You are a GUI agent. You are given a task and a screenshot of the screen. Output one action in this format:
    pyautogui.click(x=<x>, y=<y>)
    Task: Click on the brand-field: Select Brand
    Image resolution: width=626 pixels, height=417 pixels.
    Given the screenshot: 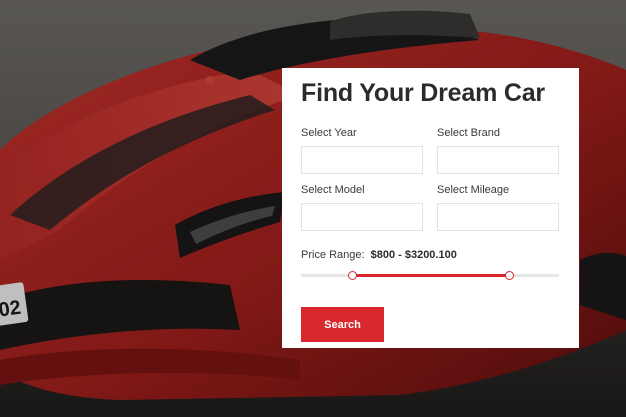 What is the action you would take?
    pyautogui.click(x=498, y=150)
    